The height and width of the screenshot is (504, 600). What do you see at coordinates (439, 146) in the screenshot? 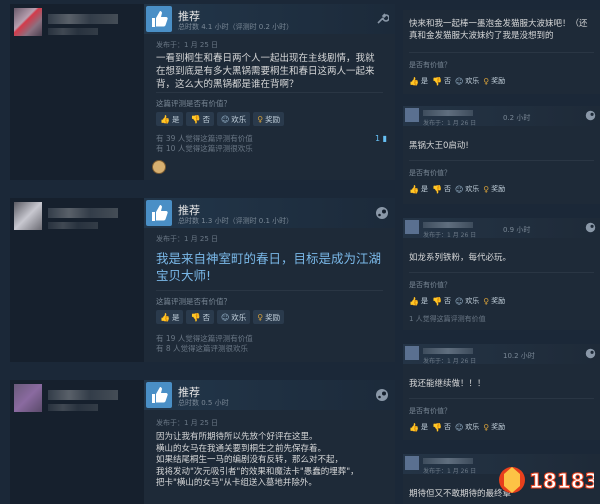
I see `comment-text: 黑锅大王0启动!` at bounding box center [439, 146].